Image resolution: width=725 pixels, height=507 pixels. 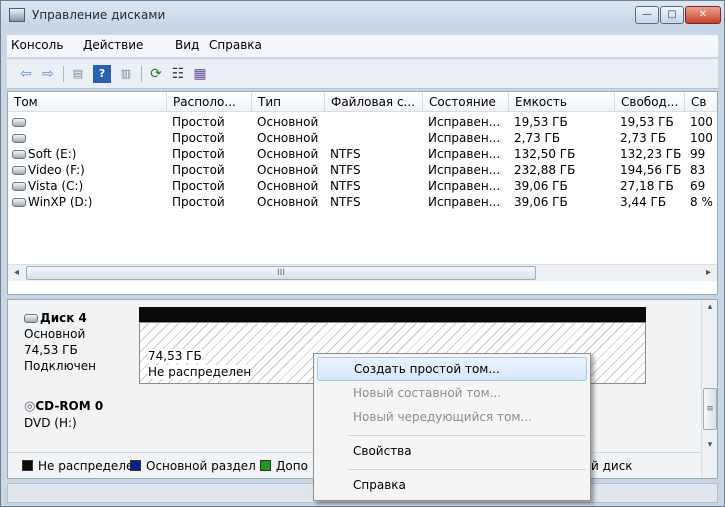 I want to click on legend-primary-partition: Основной раздел, so click(x=193, y=466).